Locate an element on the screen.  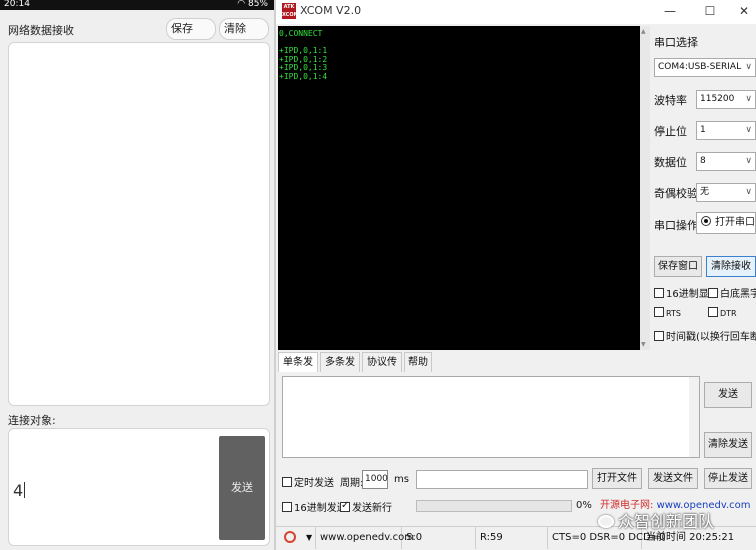
send-tabs: 单条发送 多条发送 协议传输 帮助 is located at coordinates (517, 370).